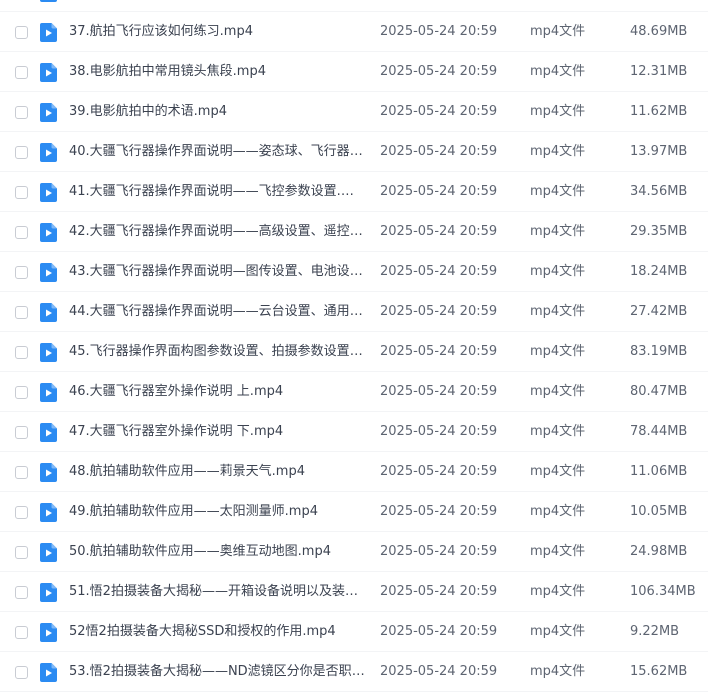 This screenshot has width=708, height=692. Describe the element at coordinates (659, 351) in the screenshot. I see `file-size: 83.19MB` at that location.